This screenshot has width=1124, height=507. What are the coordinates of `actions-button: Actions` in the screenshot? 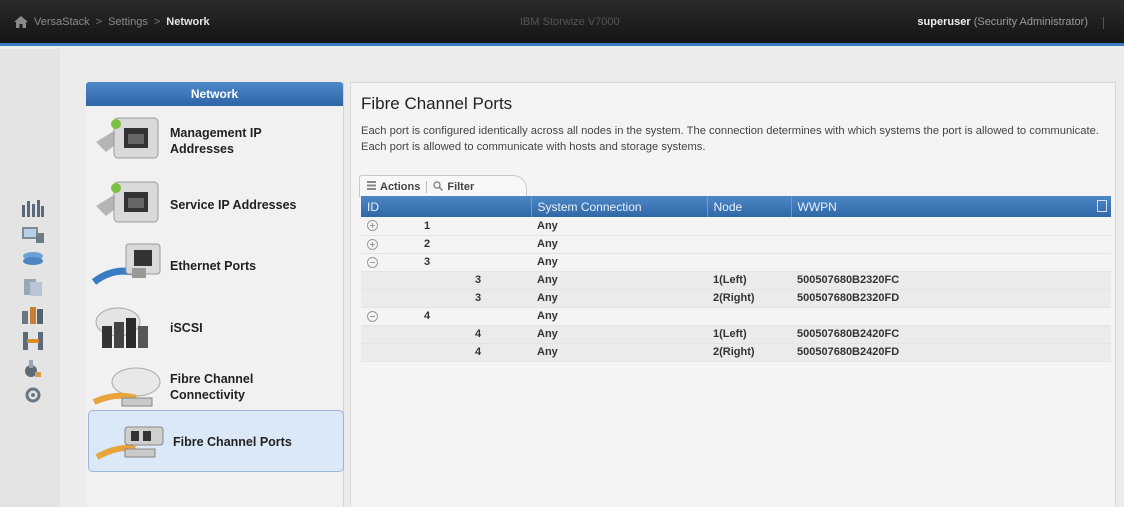 It's located at (393, 187).